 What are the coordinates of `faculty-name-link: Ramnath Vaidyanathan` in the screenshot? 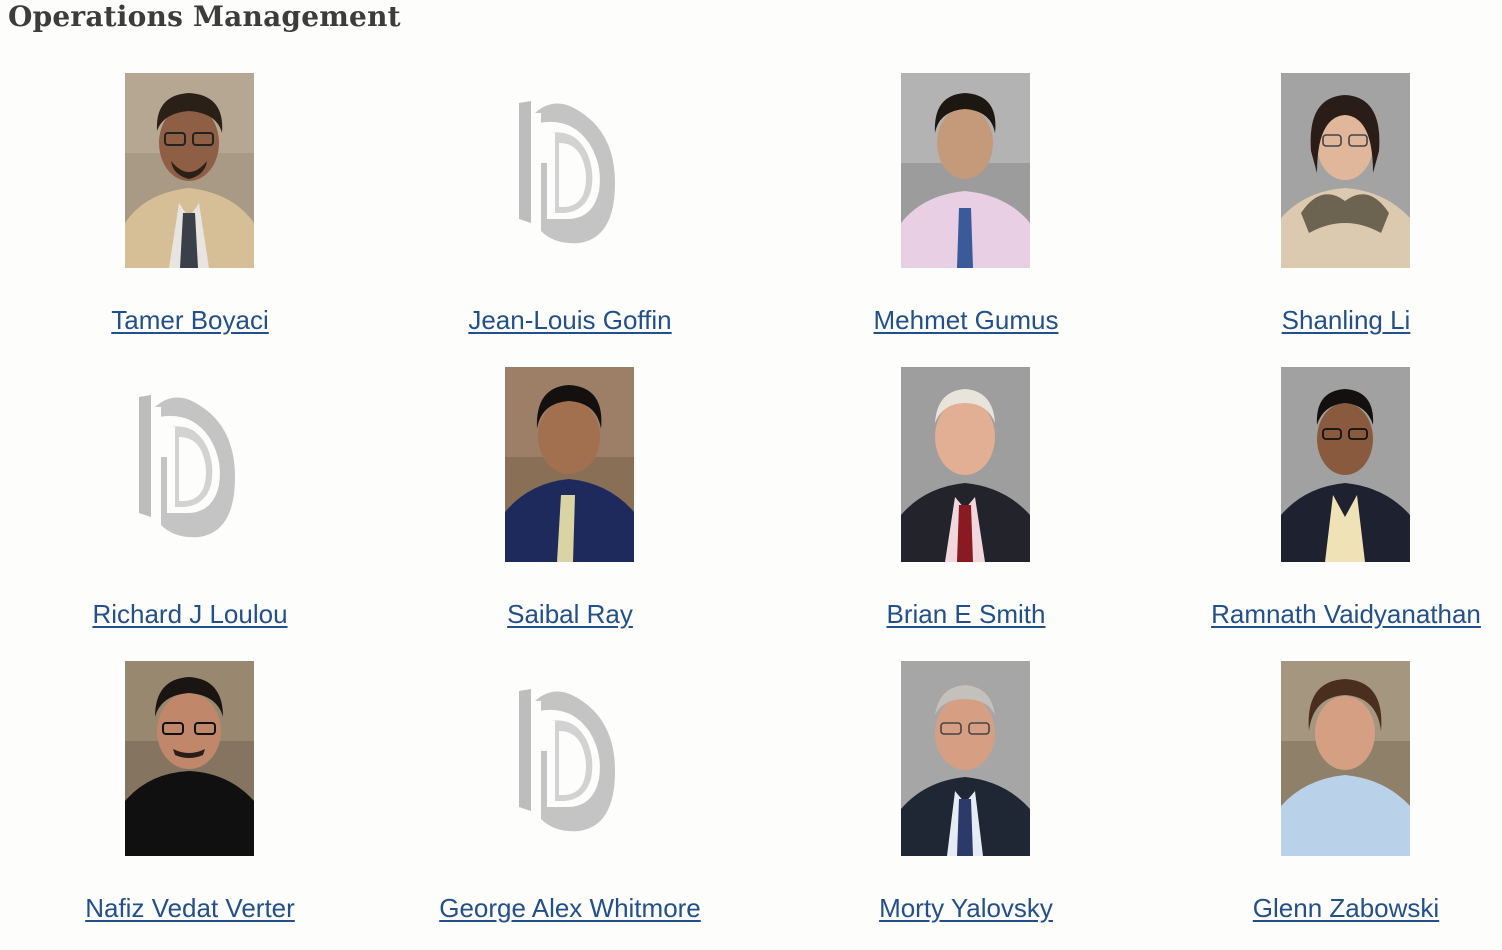 It's located at (1329, 614).